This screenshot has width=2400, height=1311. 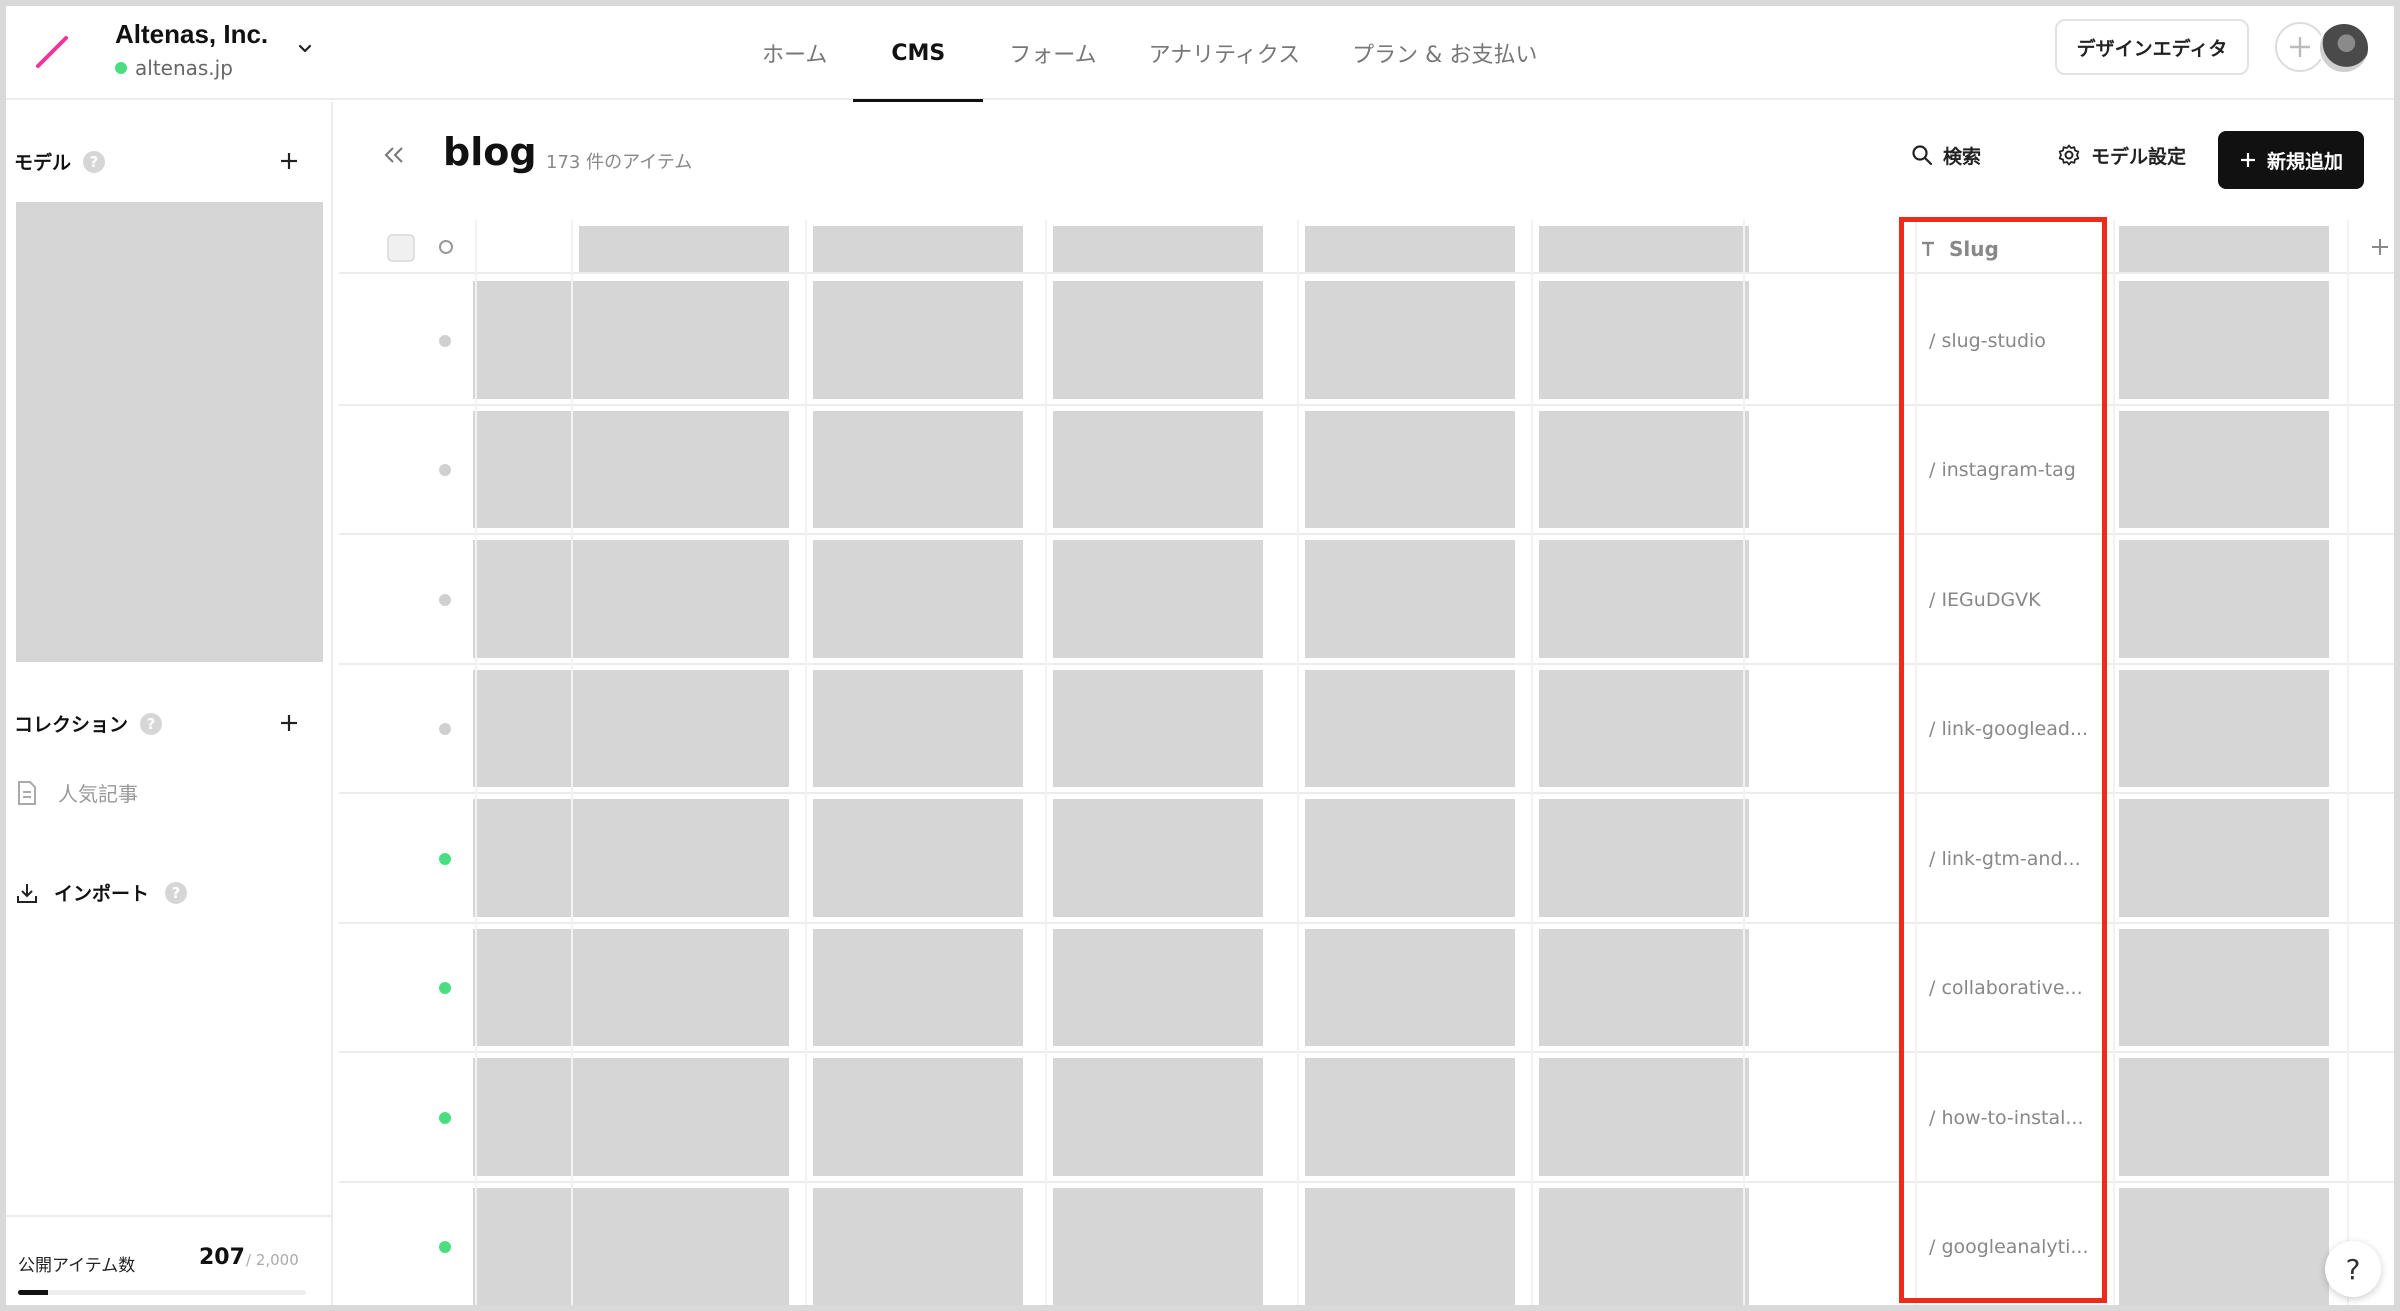 I want to click on column-divider, so click(x=1916, y=762).